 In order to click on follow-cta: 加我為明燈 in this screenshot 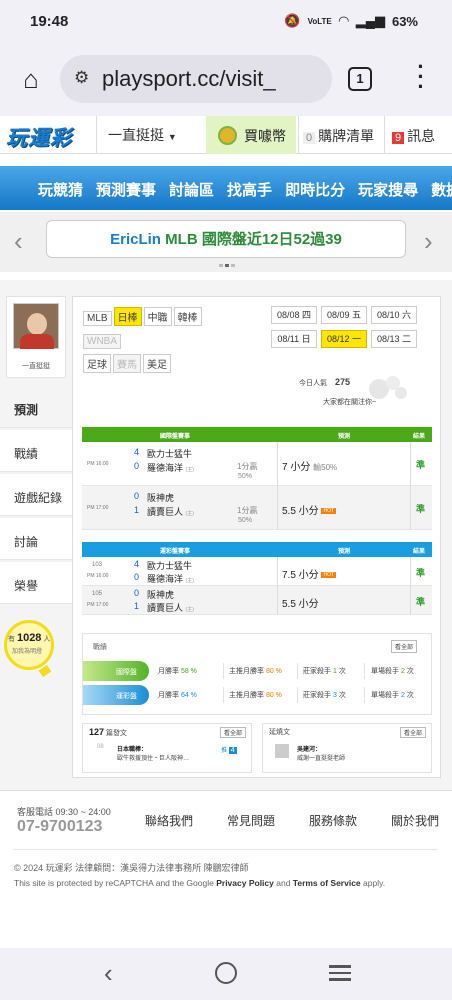, I will do `click(27, 652)`.